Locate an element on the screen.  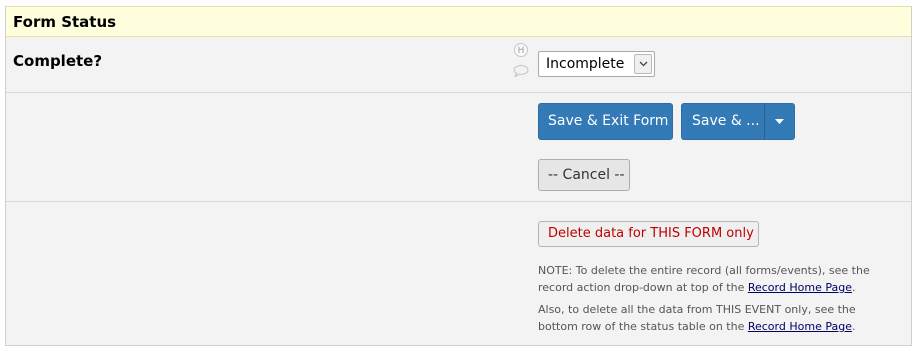
record-home-page-link-2: Record Home Page is located at coordinates (800, 326).